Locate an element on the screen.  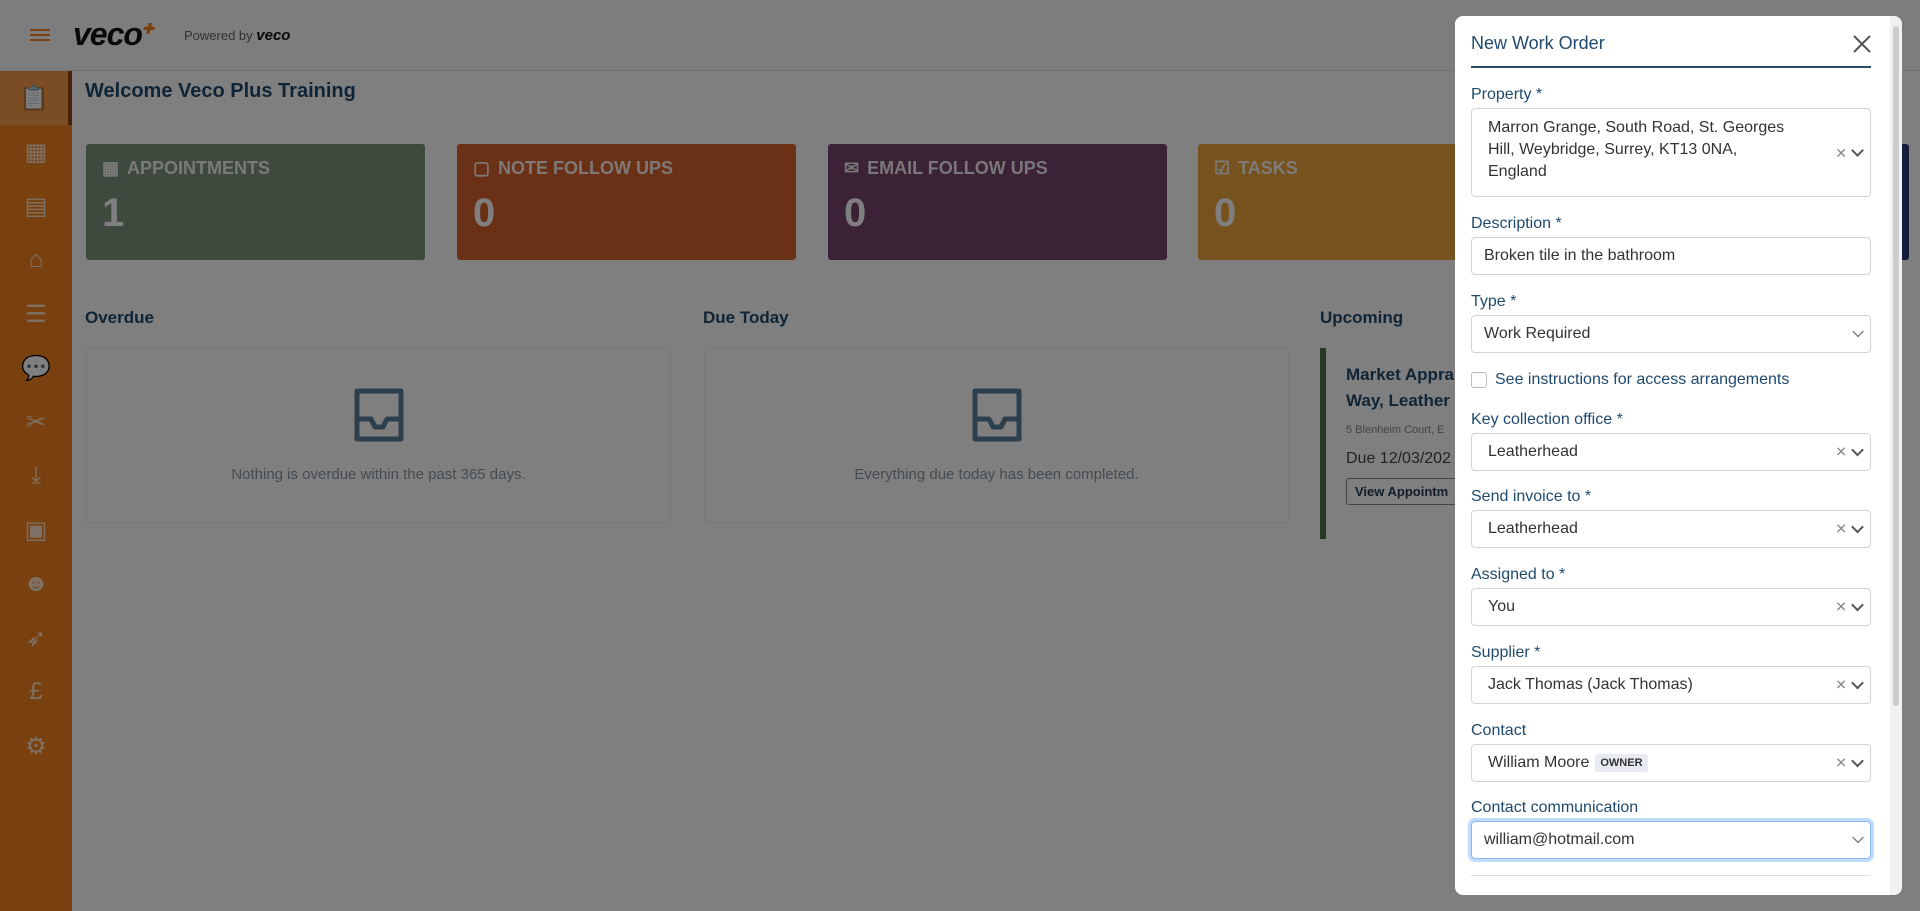
owner-badge: OWNER is located at coordinates (1621, 763).